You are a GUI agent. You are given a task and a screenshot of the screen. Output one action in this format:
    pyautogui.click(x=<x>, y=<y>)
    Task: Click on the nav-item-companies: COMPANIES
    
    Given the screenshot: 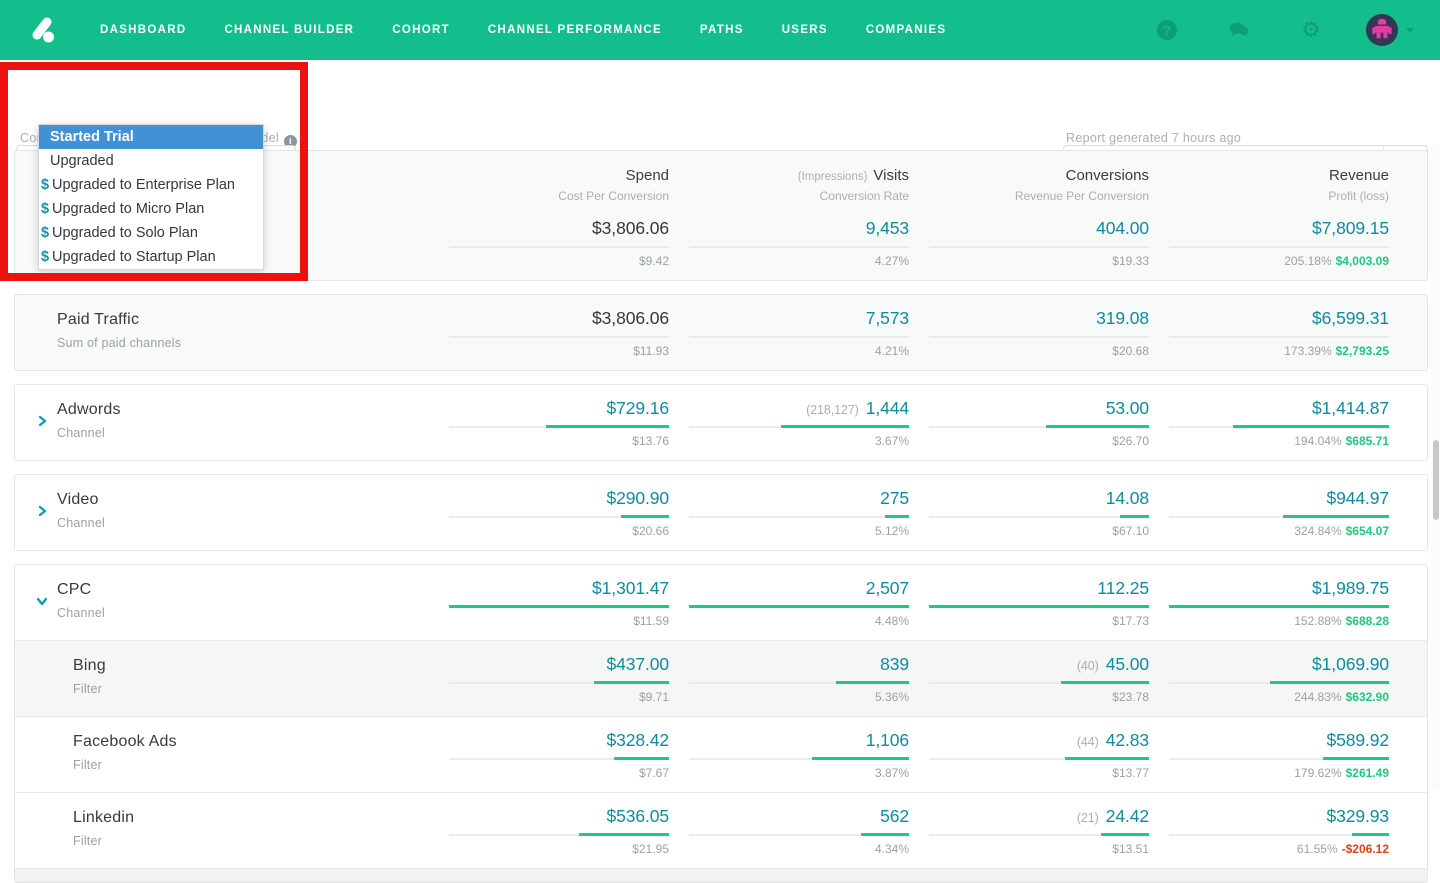 What is the action you would take?
    pyautogui.click(x=906, y=30)
    